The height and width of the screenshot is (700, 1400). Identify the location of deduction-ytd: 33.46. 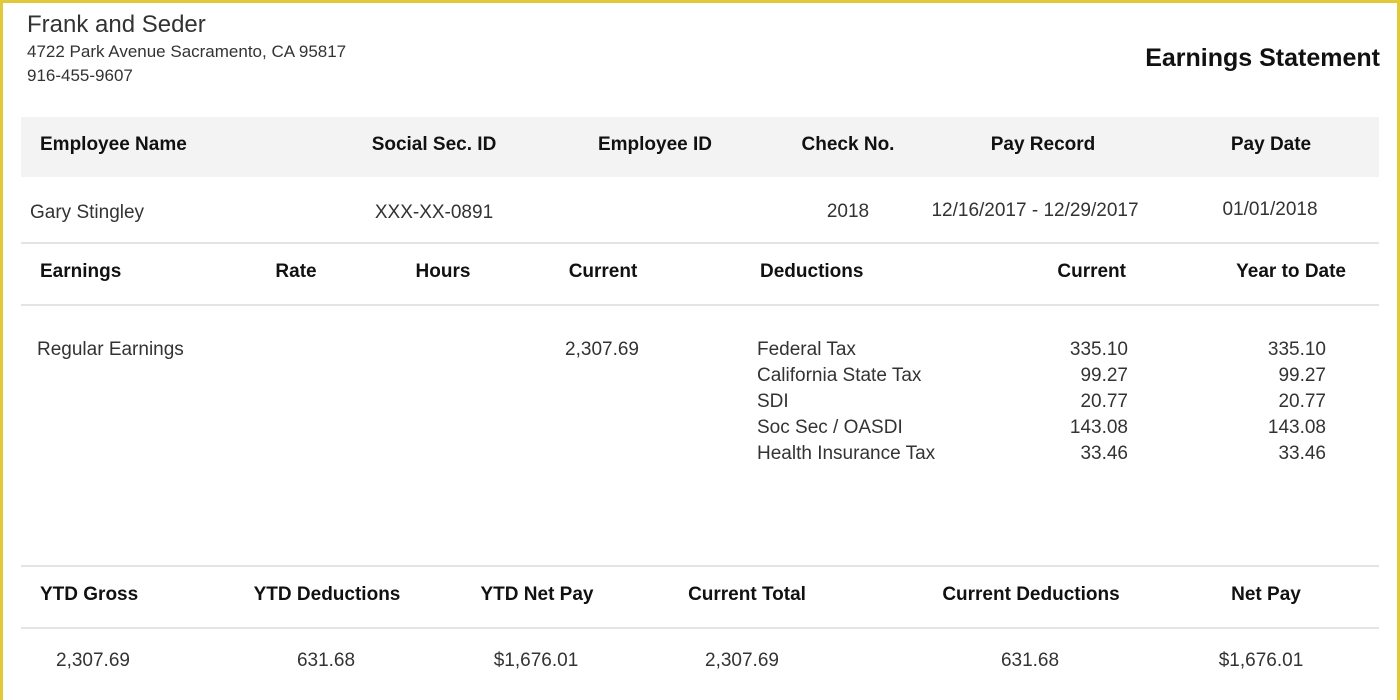
(1302, 453).